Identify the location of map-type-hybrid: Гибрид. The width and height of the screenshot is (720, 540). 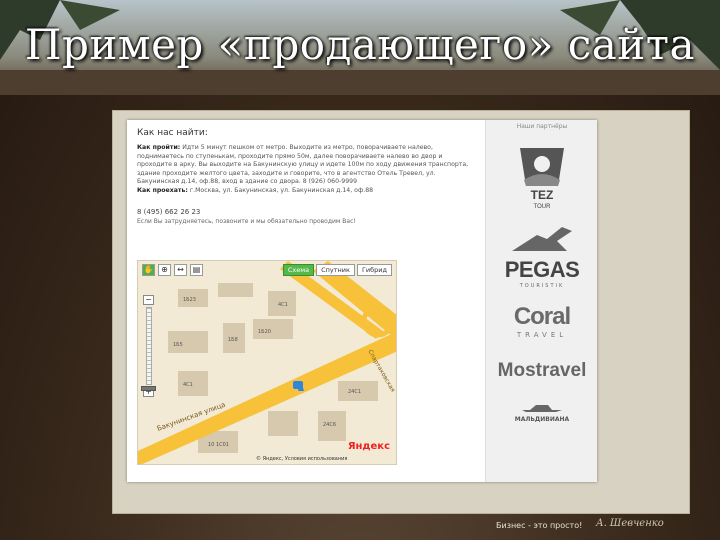
(374, 270).